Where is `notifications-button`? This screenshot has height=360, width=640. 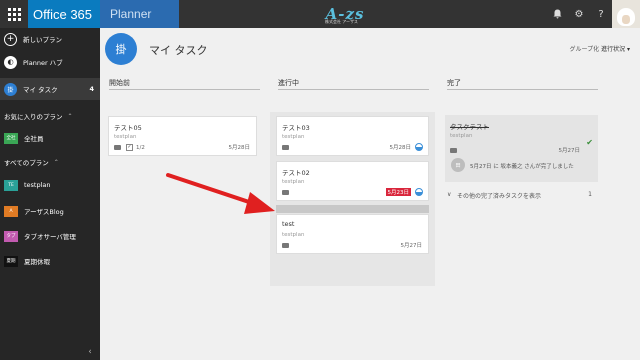
notifications-button is located at coordinates (557, 14).